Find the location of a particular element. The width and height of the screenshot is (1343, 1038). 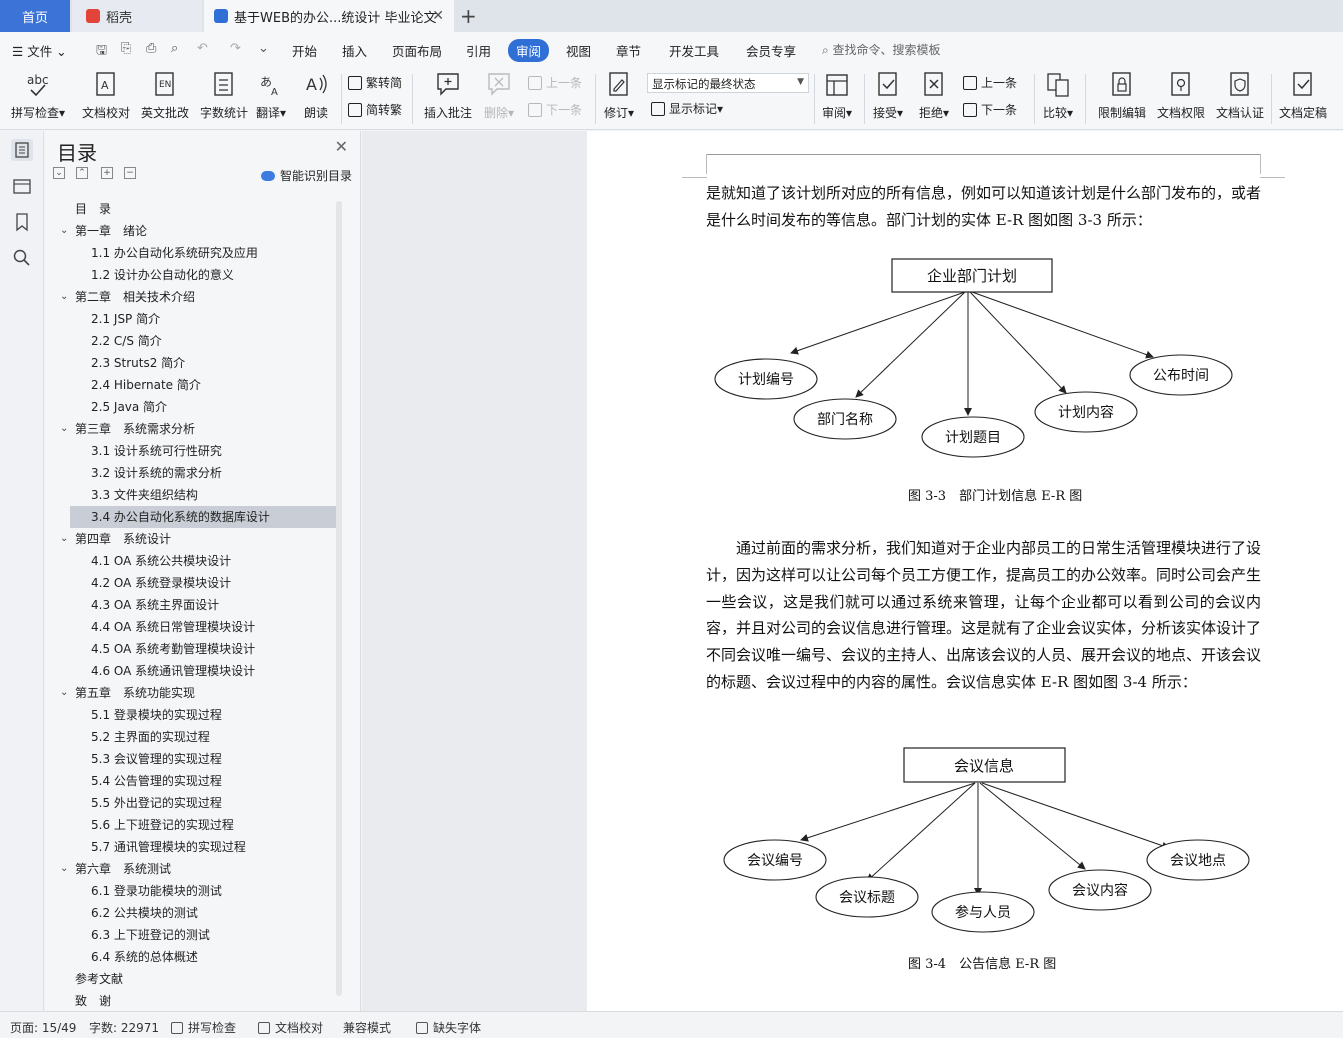

save-icon: 🖫 is located at coordinates (101, 52).